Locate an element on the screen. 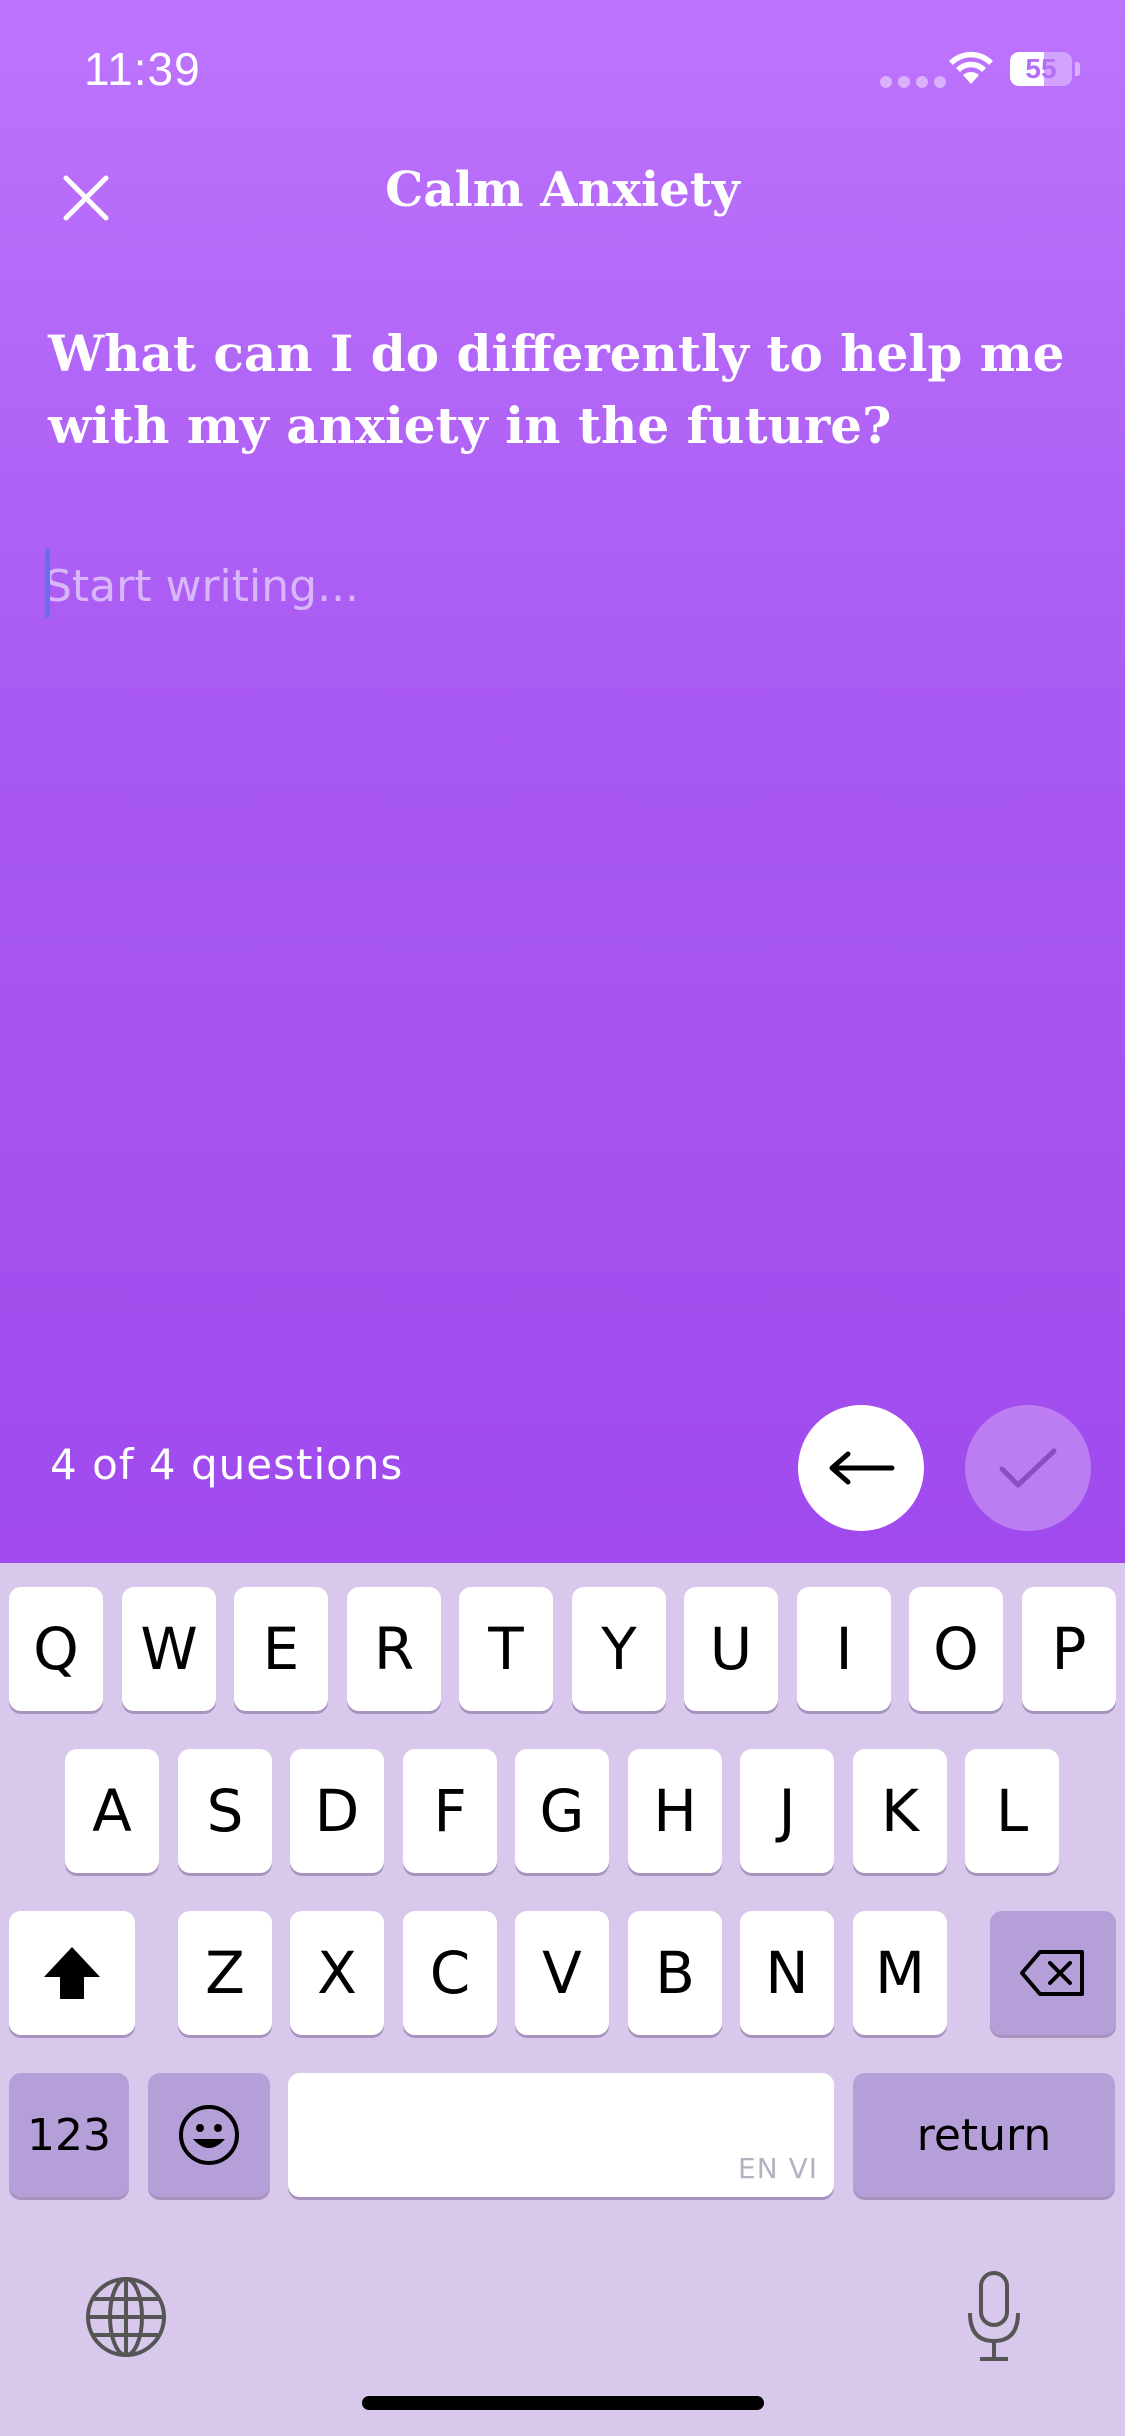 The height and width of the screenshot is (2436, 1125). delete-key is located at coordinates (1053, 1973).